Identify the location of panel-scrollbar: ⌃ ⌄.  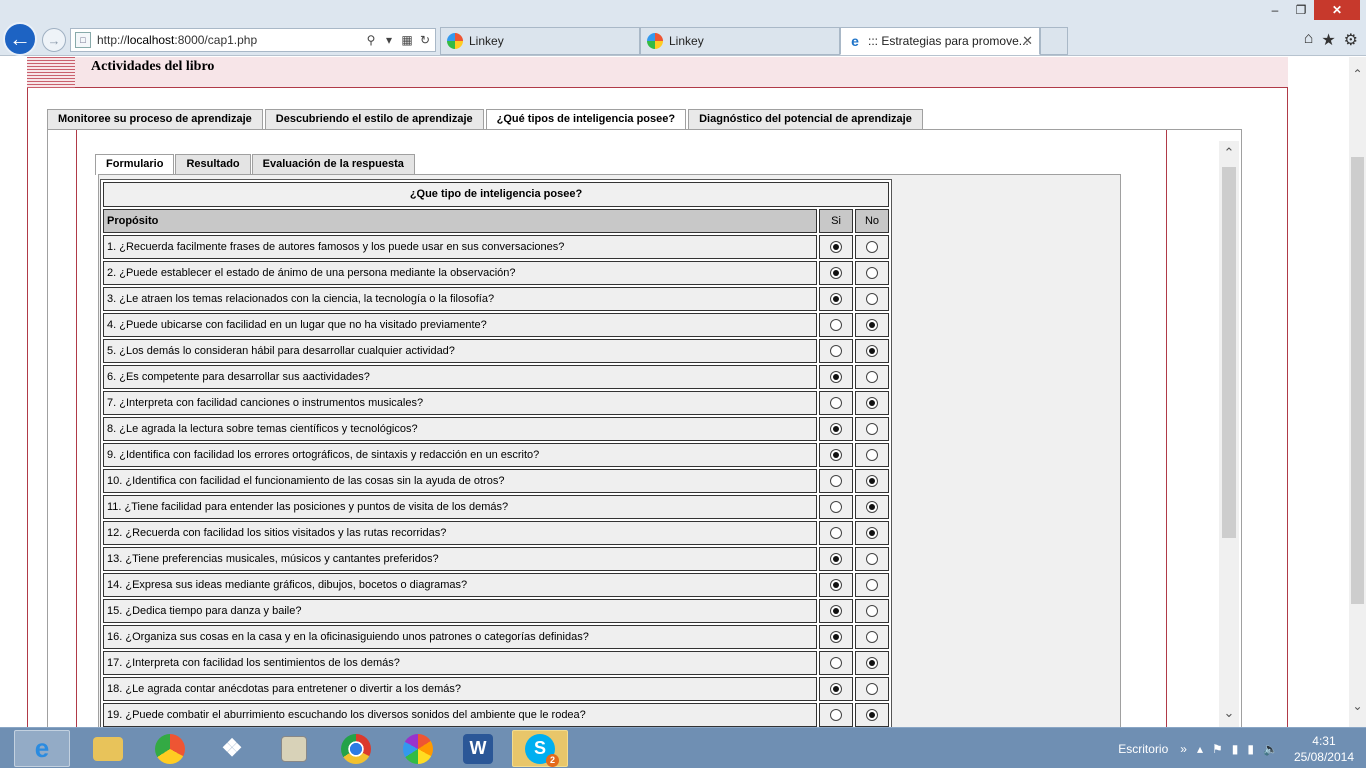
(1229, 434).